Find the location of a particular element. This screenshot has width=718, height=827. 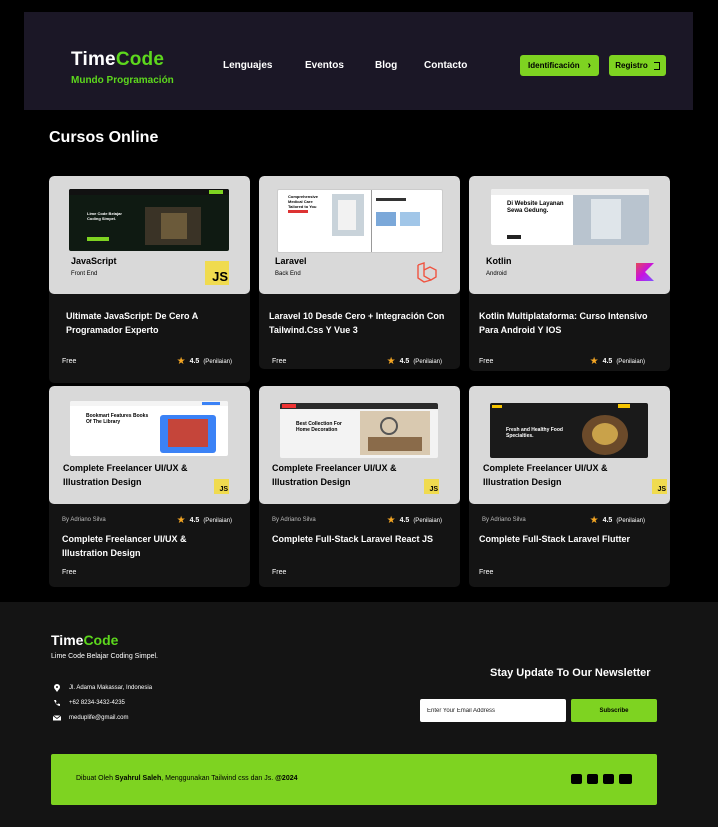

mail-icon is located at coordinates (57, 718).